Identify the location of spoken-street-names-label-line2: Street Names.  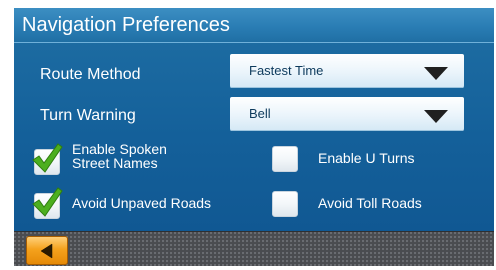
(115, 163).